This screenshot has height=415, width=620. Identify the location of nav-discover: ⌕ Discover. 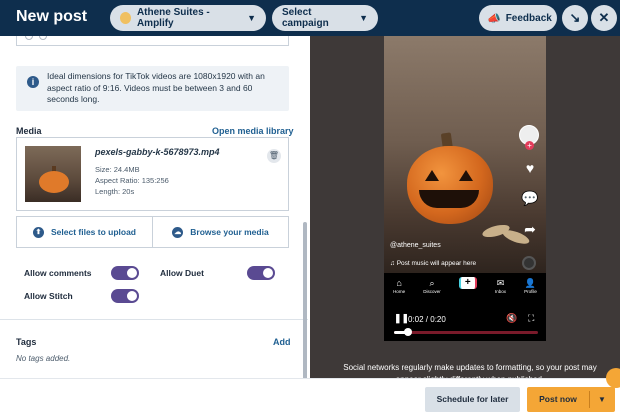
(432, 291).